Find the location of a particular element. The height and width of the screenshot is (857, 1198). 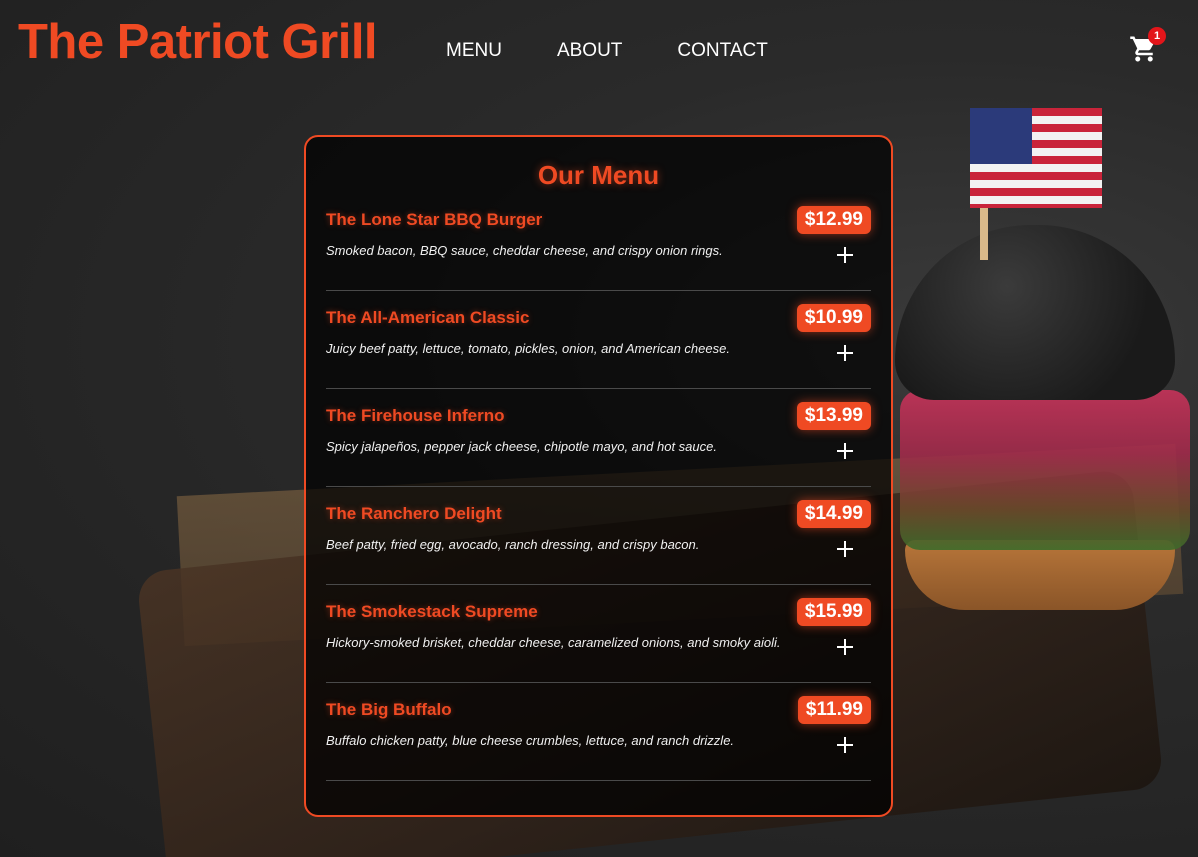

menu-title: Our Menu is located at coordinates (598, 175).